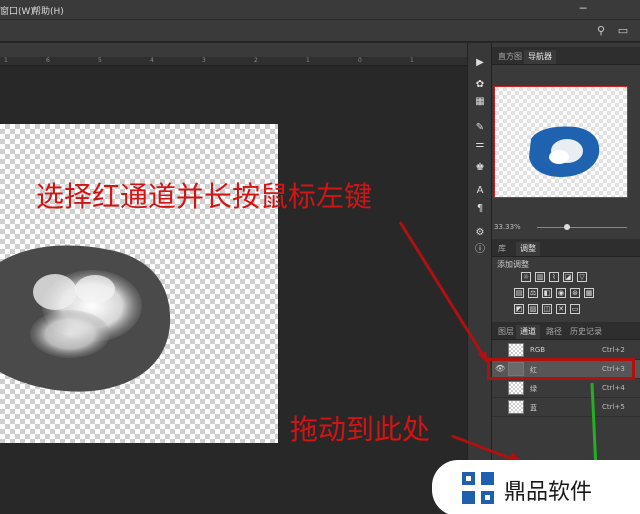  Describe the element at coordinates (443, 291) in the screenshot. I see `arrow-to-red-channel` at that location.